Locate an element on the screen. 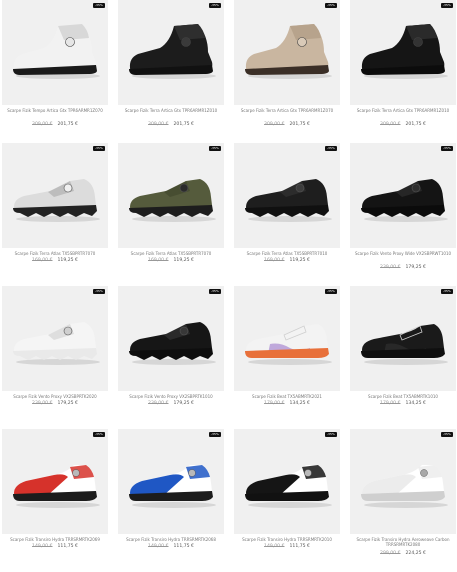 The image size is (457, 572). original-price: 169,00 € is located at coordinates (158, 260).